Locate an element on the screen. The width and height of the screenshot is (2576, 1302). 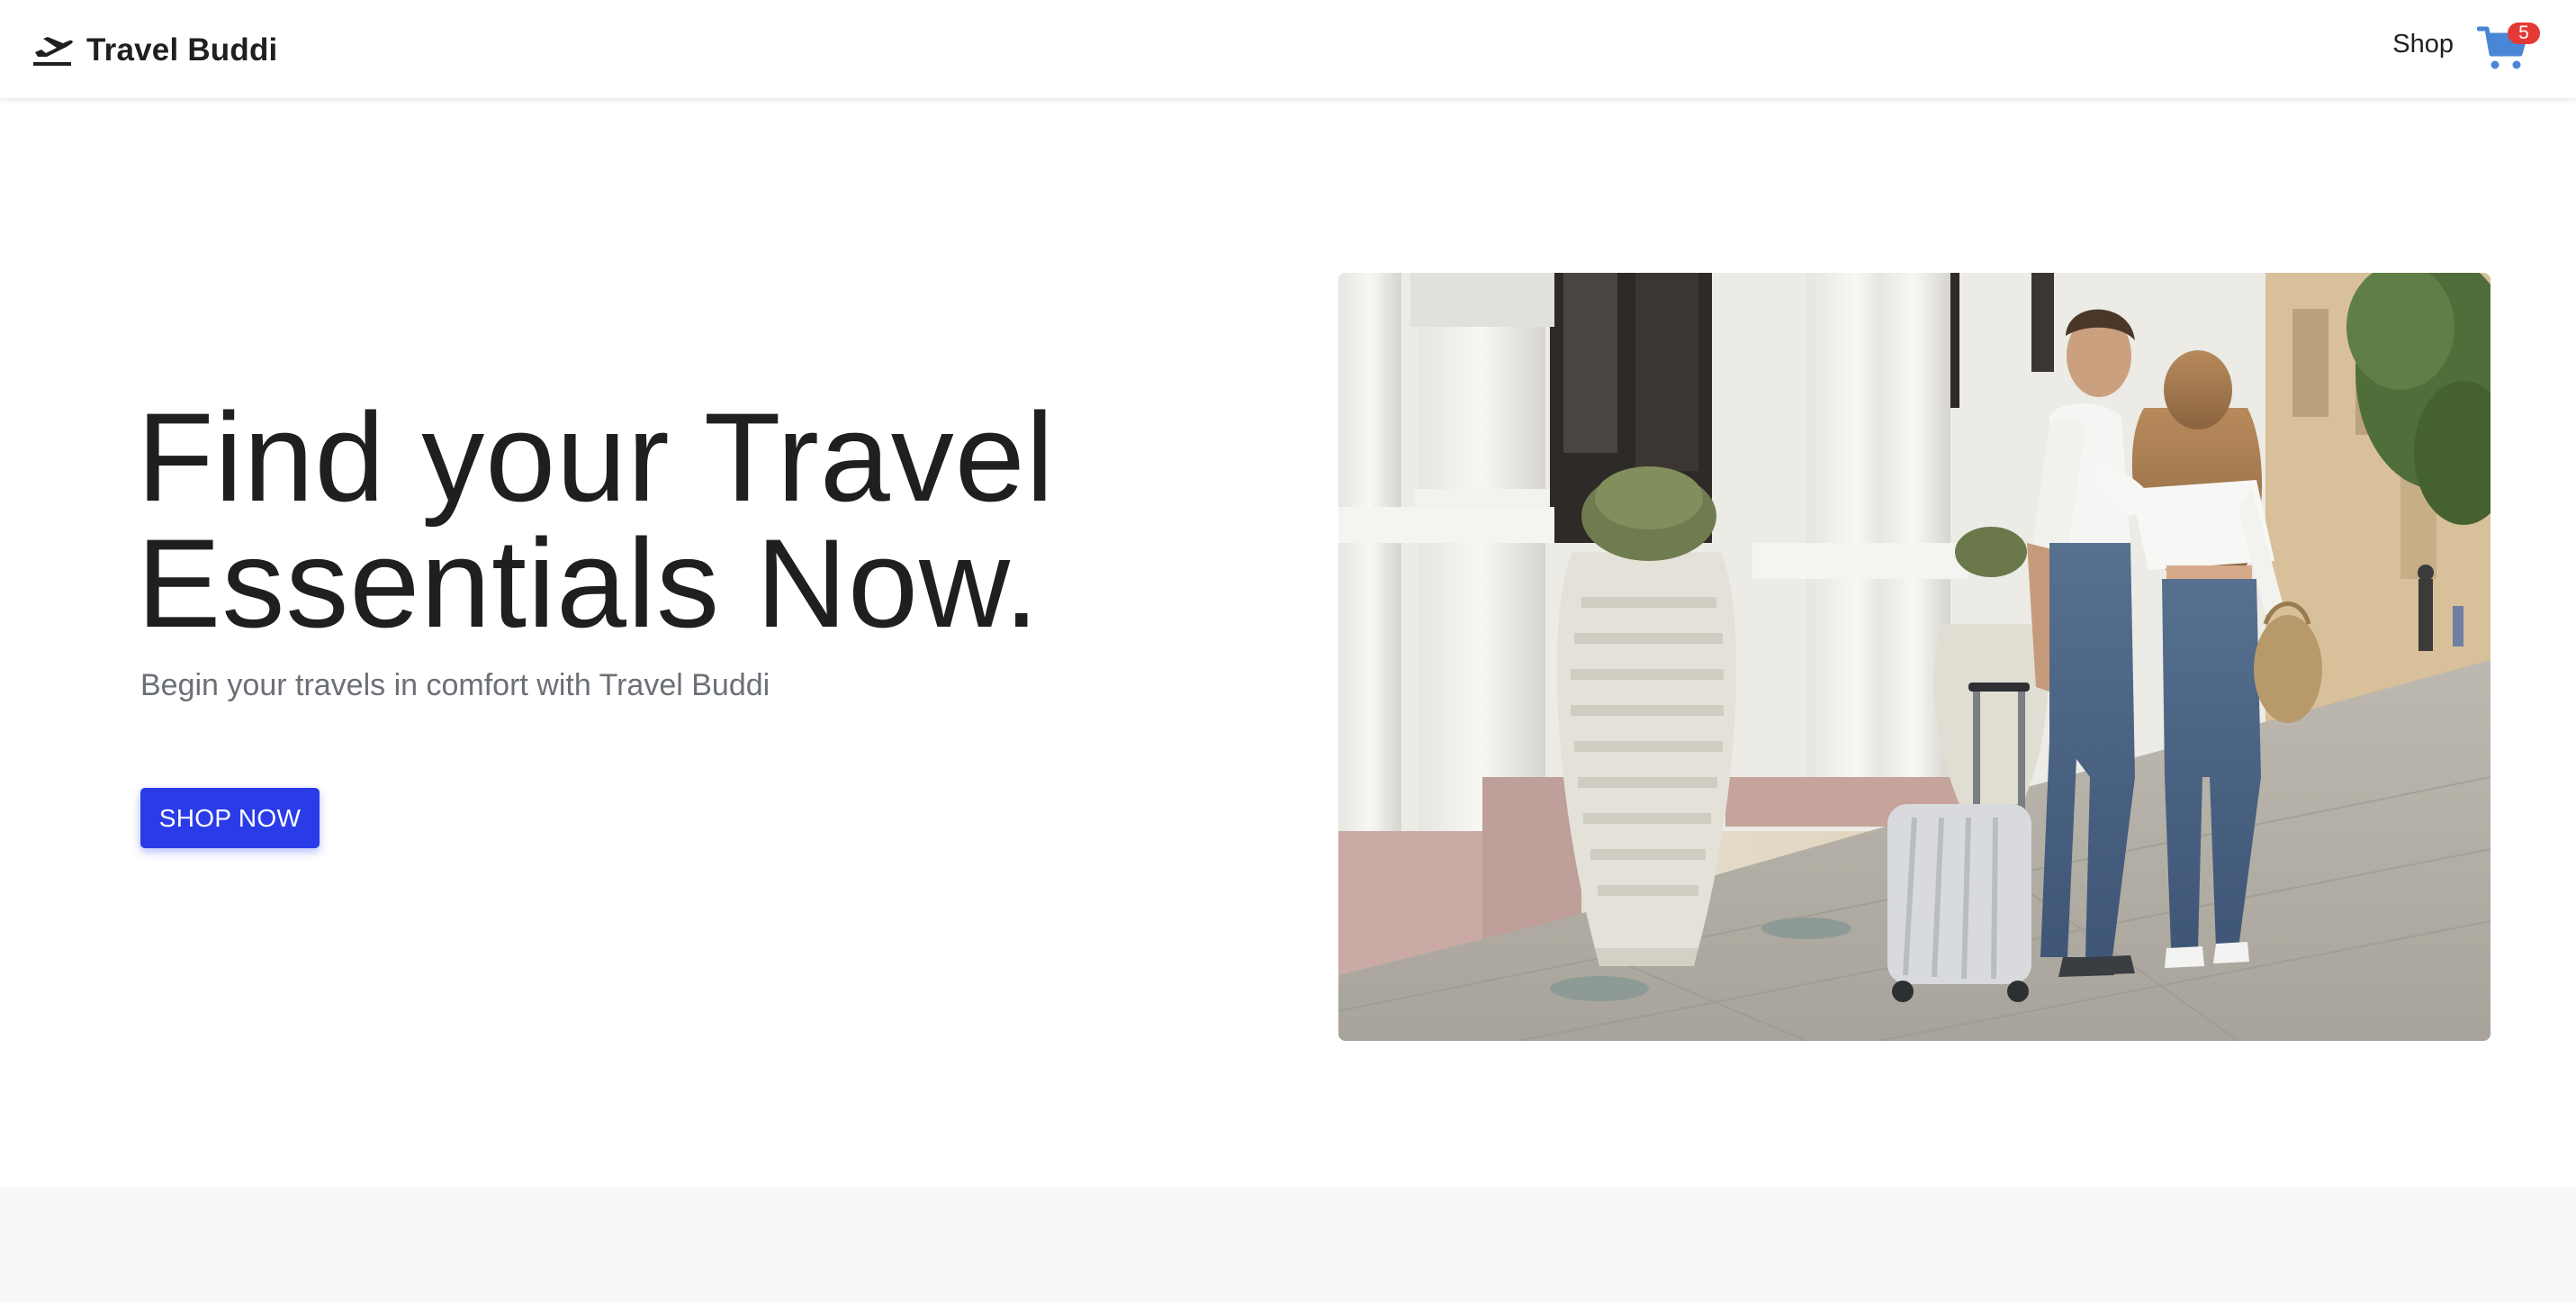
top-navbar: Travel Buddi Shop 5 is located at coordinates (1288, 49).